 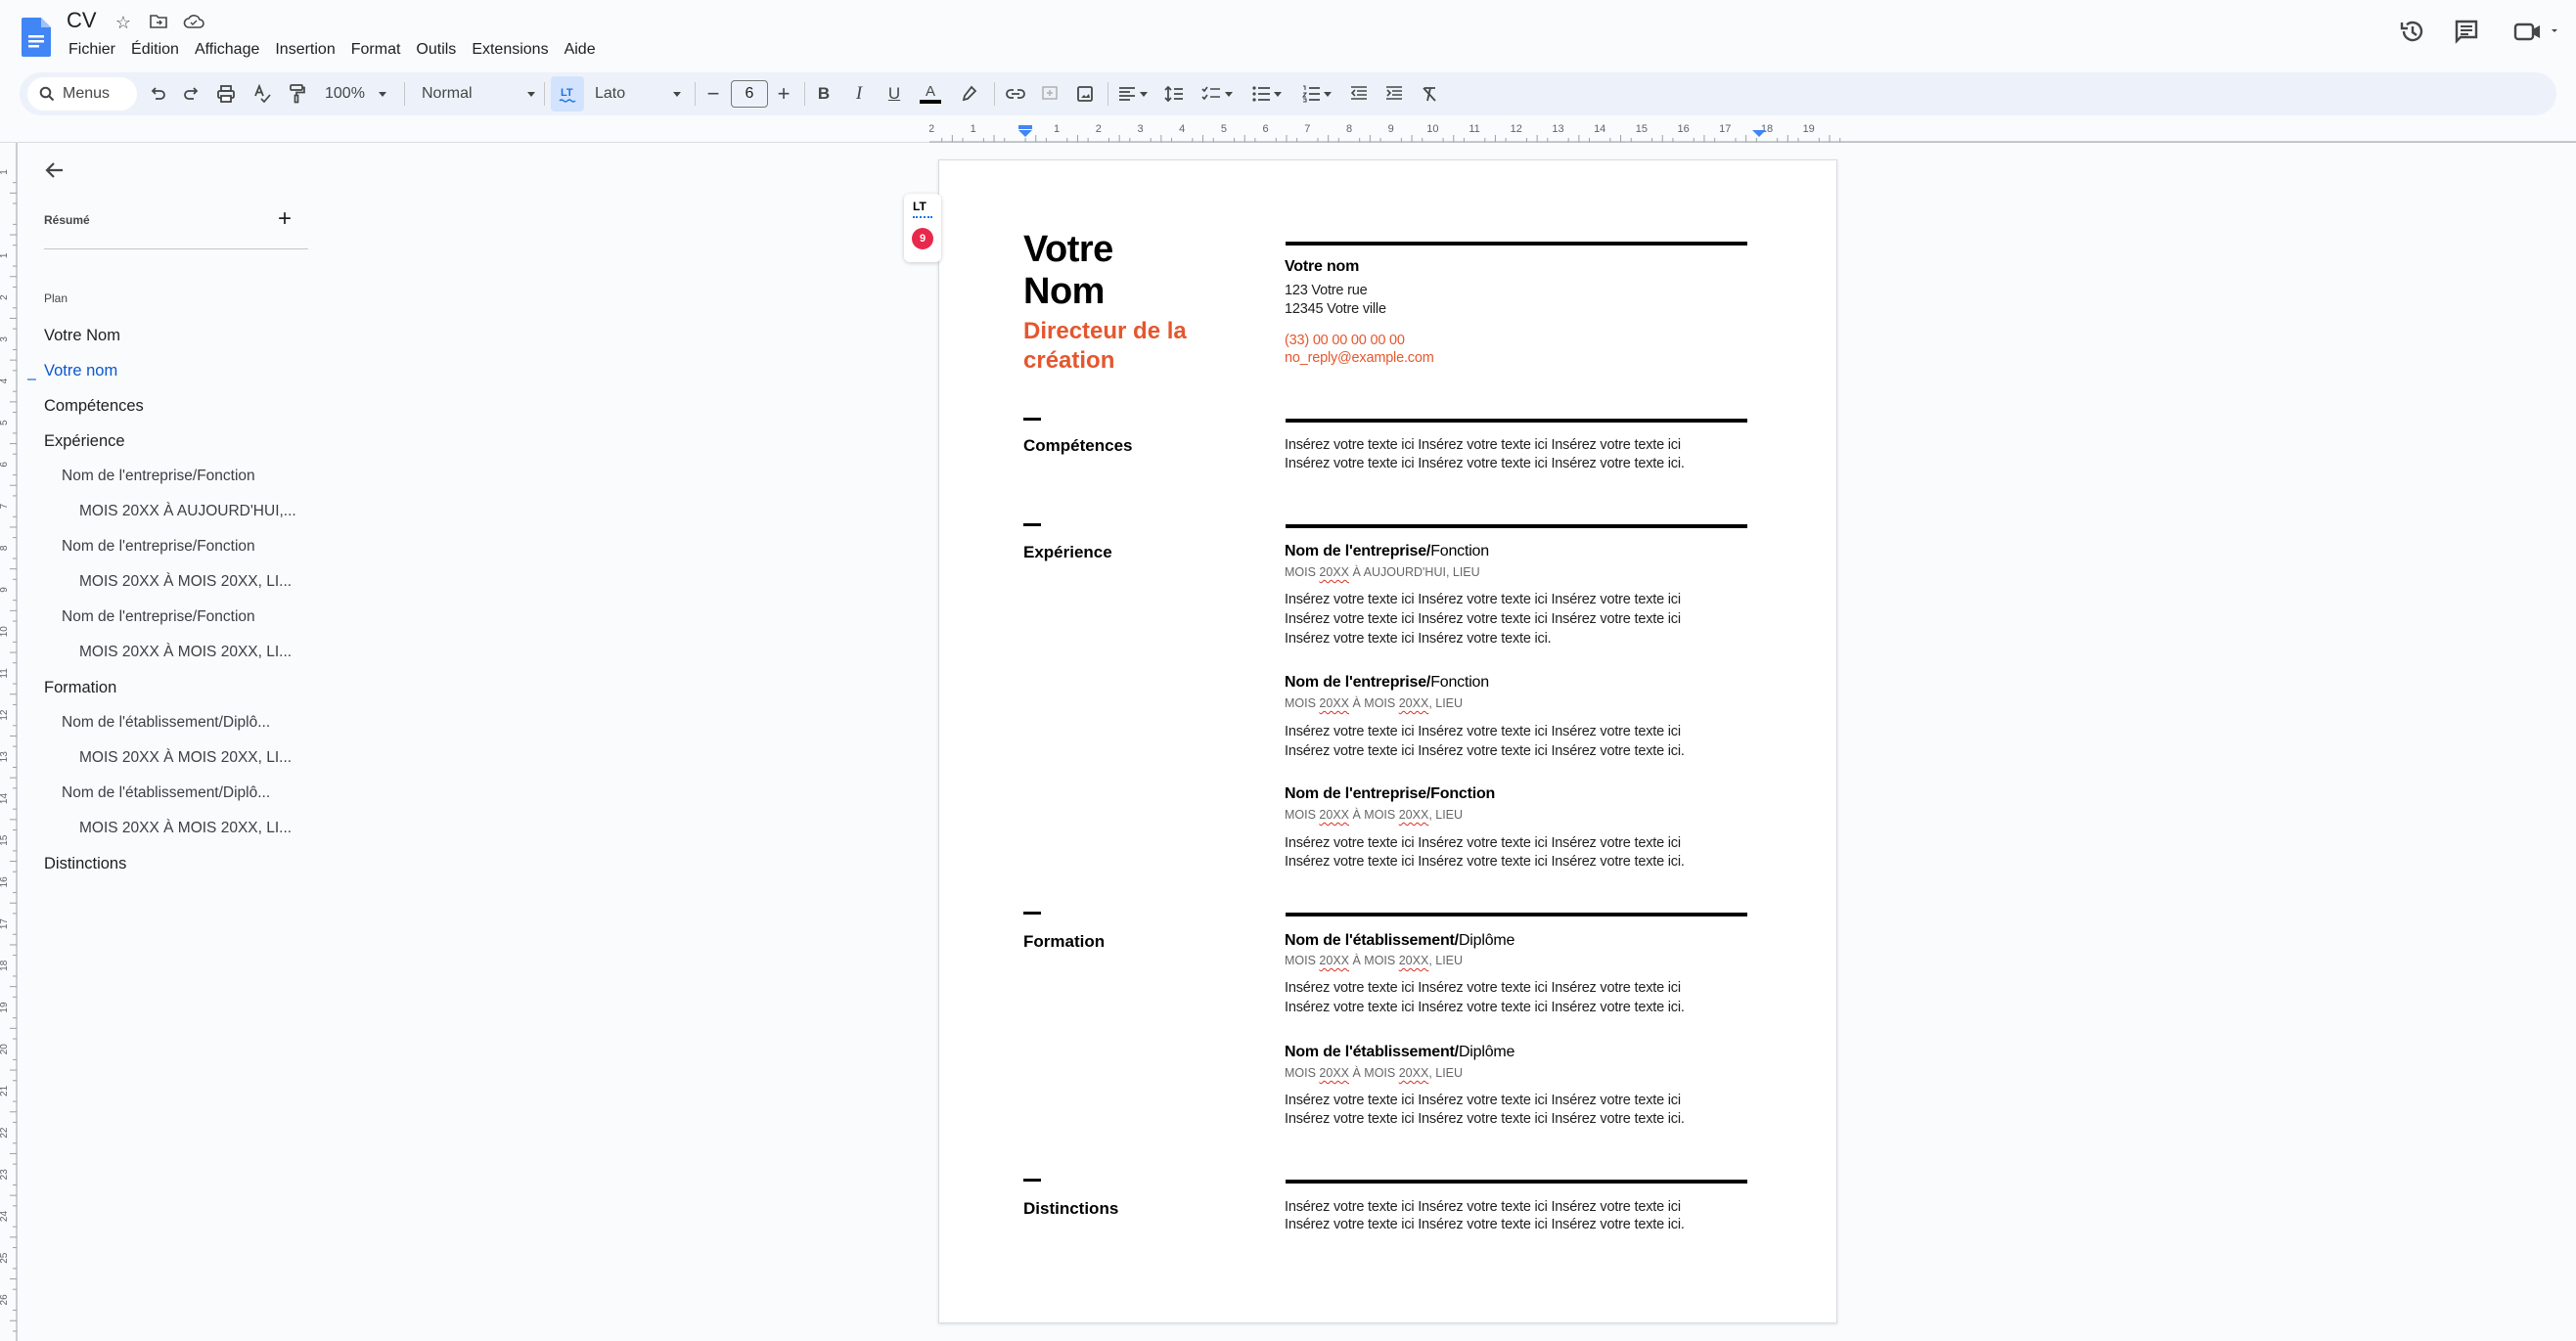 What do you see at coordinates (227, 50) in the screenshot?
I see `menu-view: Affichage` at bounding box center [227, 50].